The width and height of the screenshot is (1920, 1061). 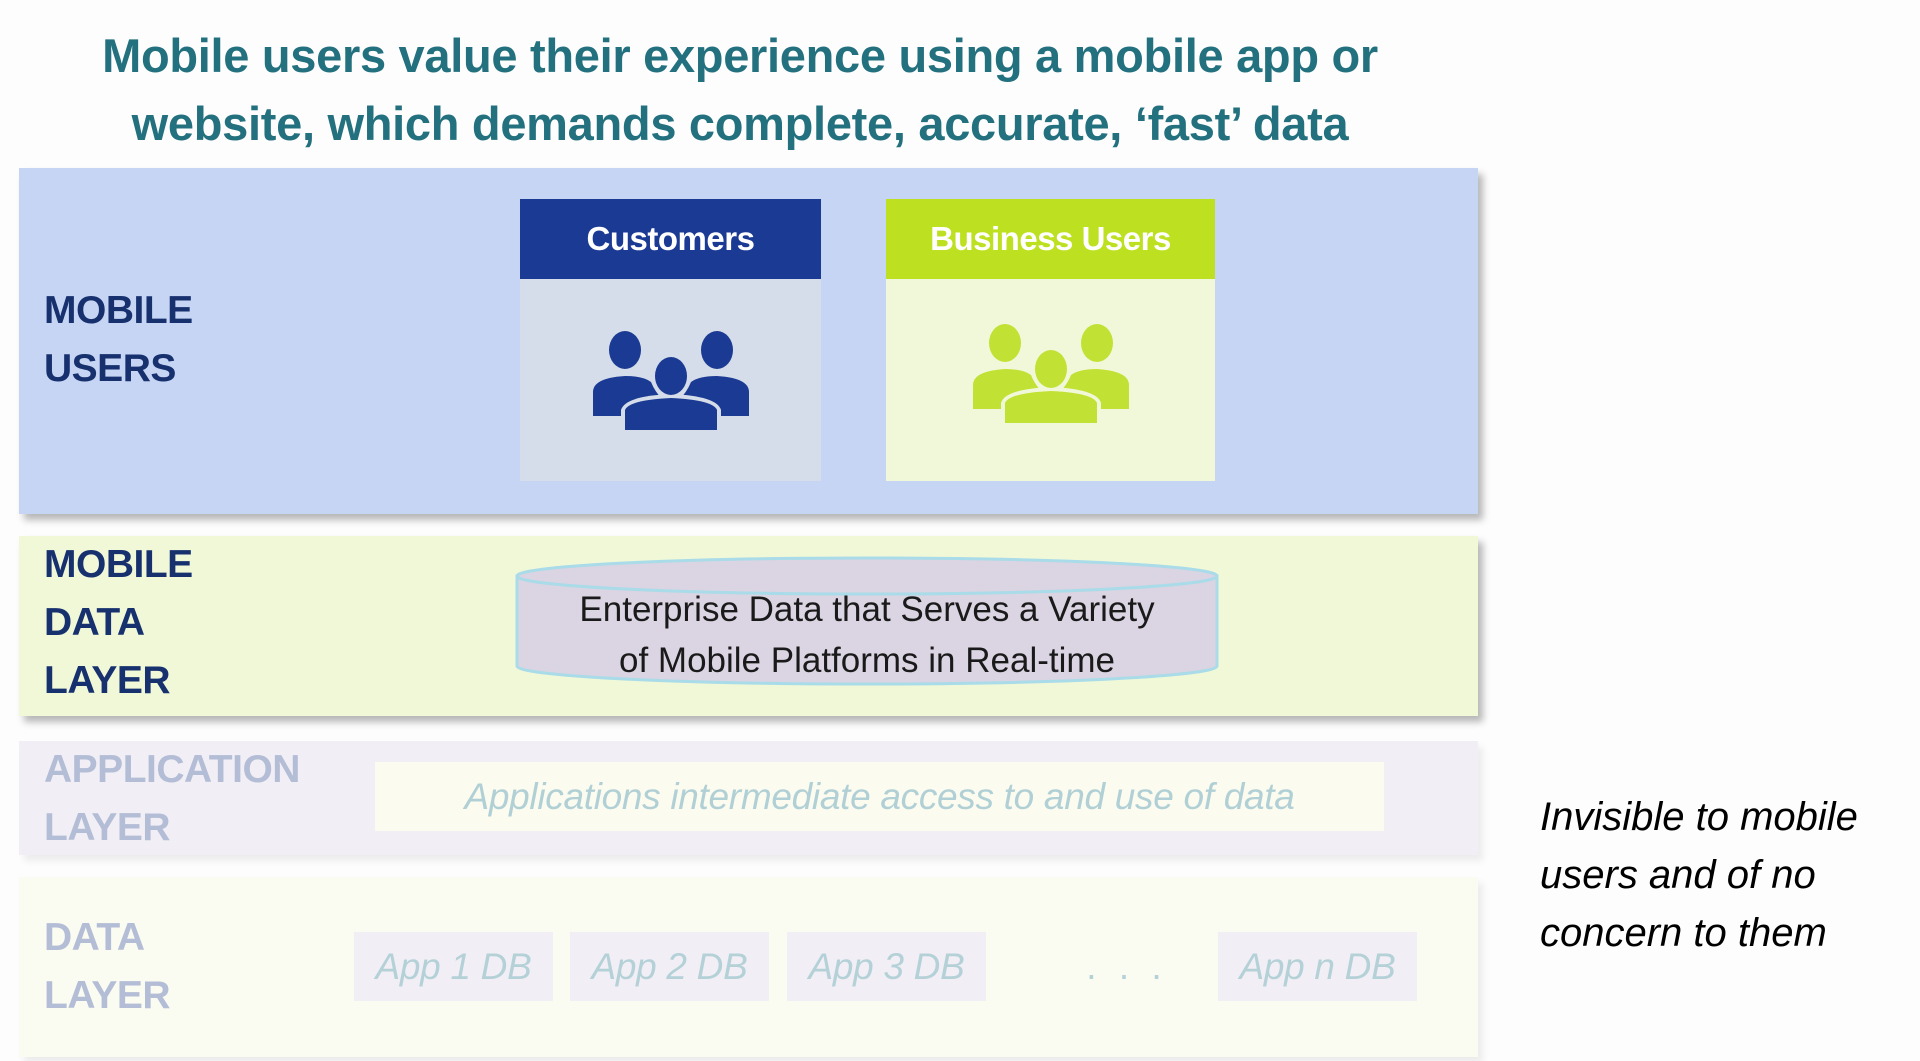 What do you see at coordinates (453, 966) in the screenshot?
I see `app-db-box: App 1 DB` at bounding box center [453, 966].